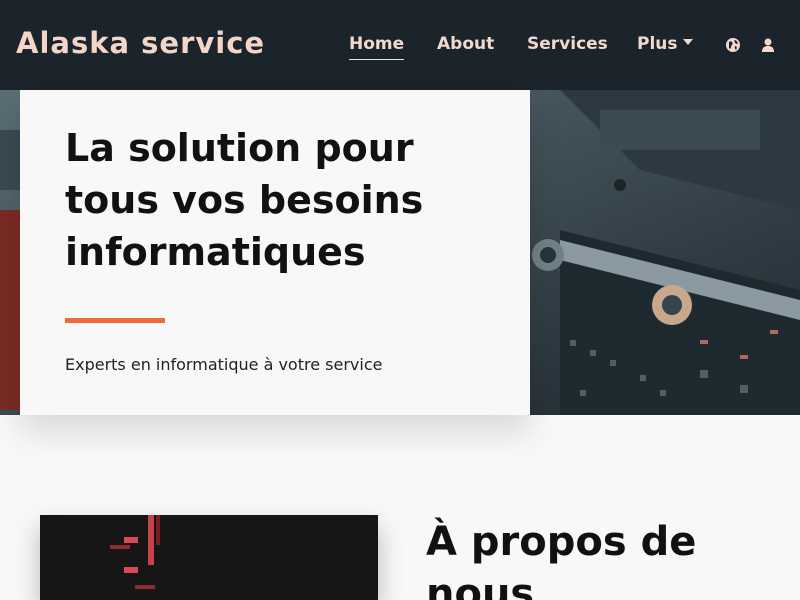 Image resolution: width=800 pixels, height=600 pixels. Describe the element at coordinates (224, 364) in the screenshot. I see `hero-subtitle: Experts en informatique à votre service` at that location.